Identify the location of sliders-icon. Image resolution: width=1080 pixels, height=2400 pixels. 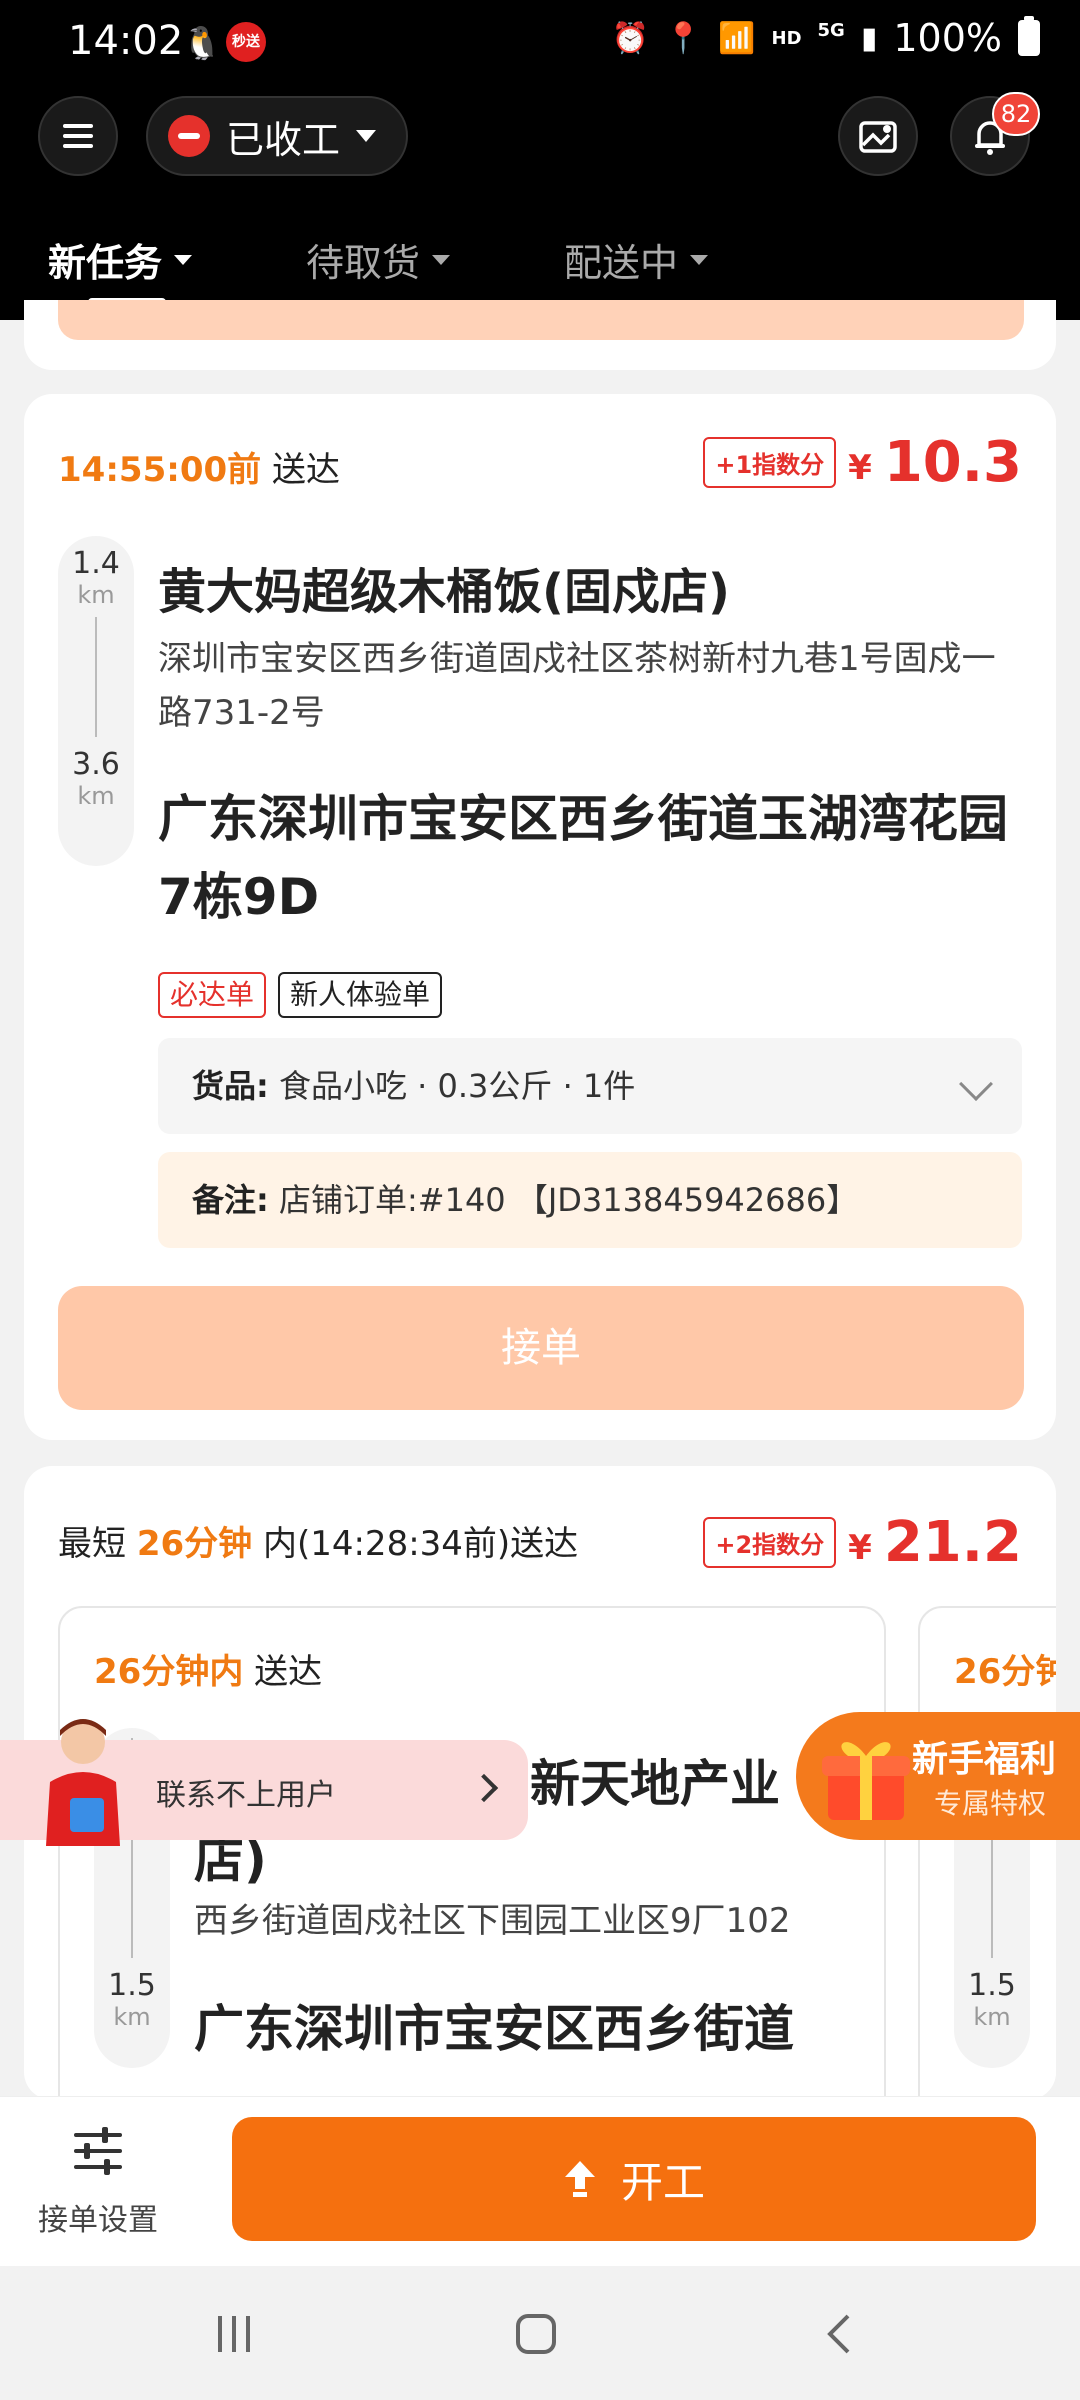
(98, 2151).